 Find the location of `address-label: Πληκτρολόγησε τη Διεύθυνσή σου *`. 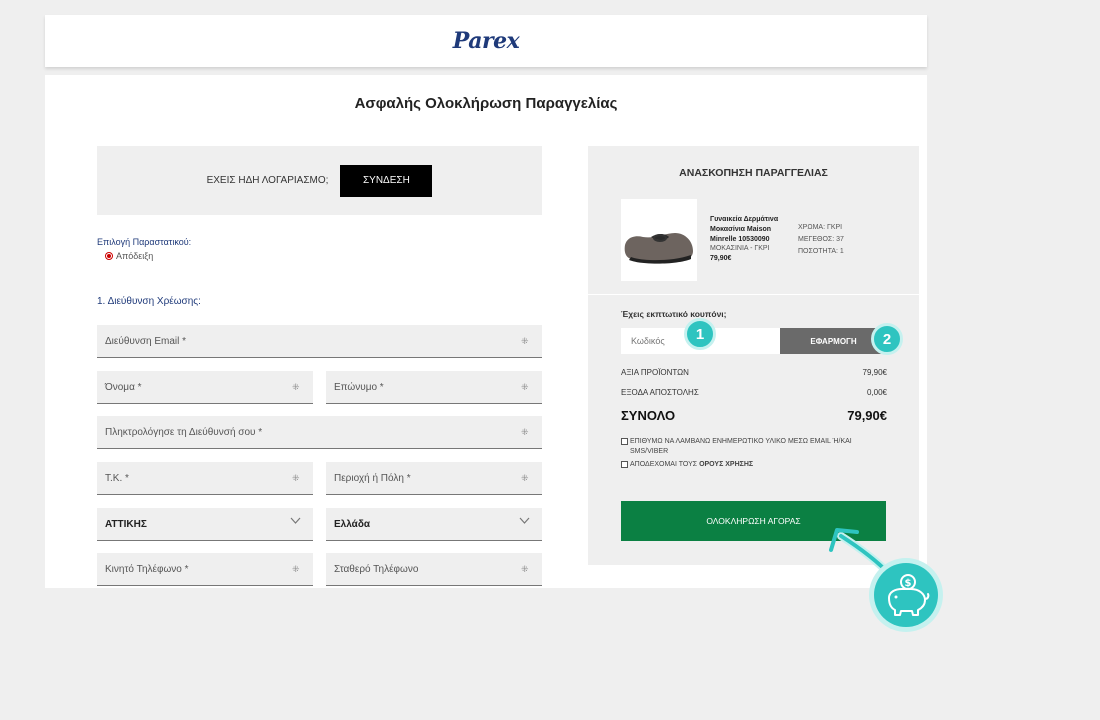

address-label: Πληκτρολόγησε τη Διεύθυνσή σου * is located at coordinates (184, 432).